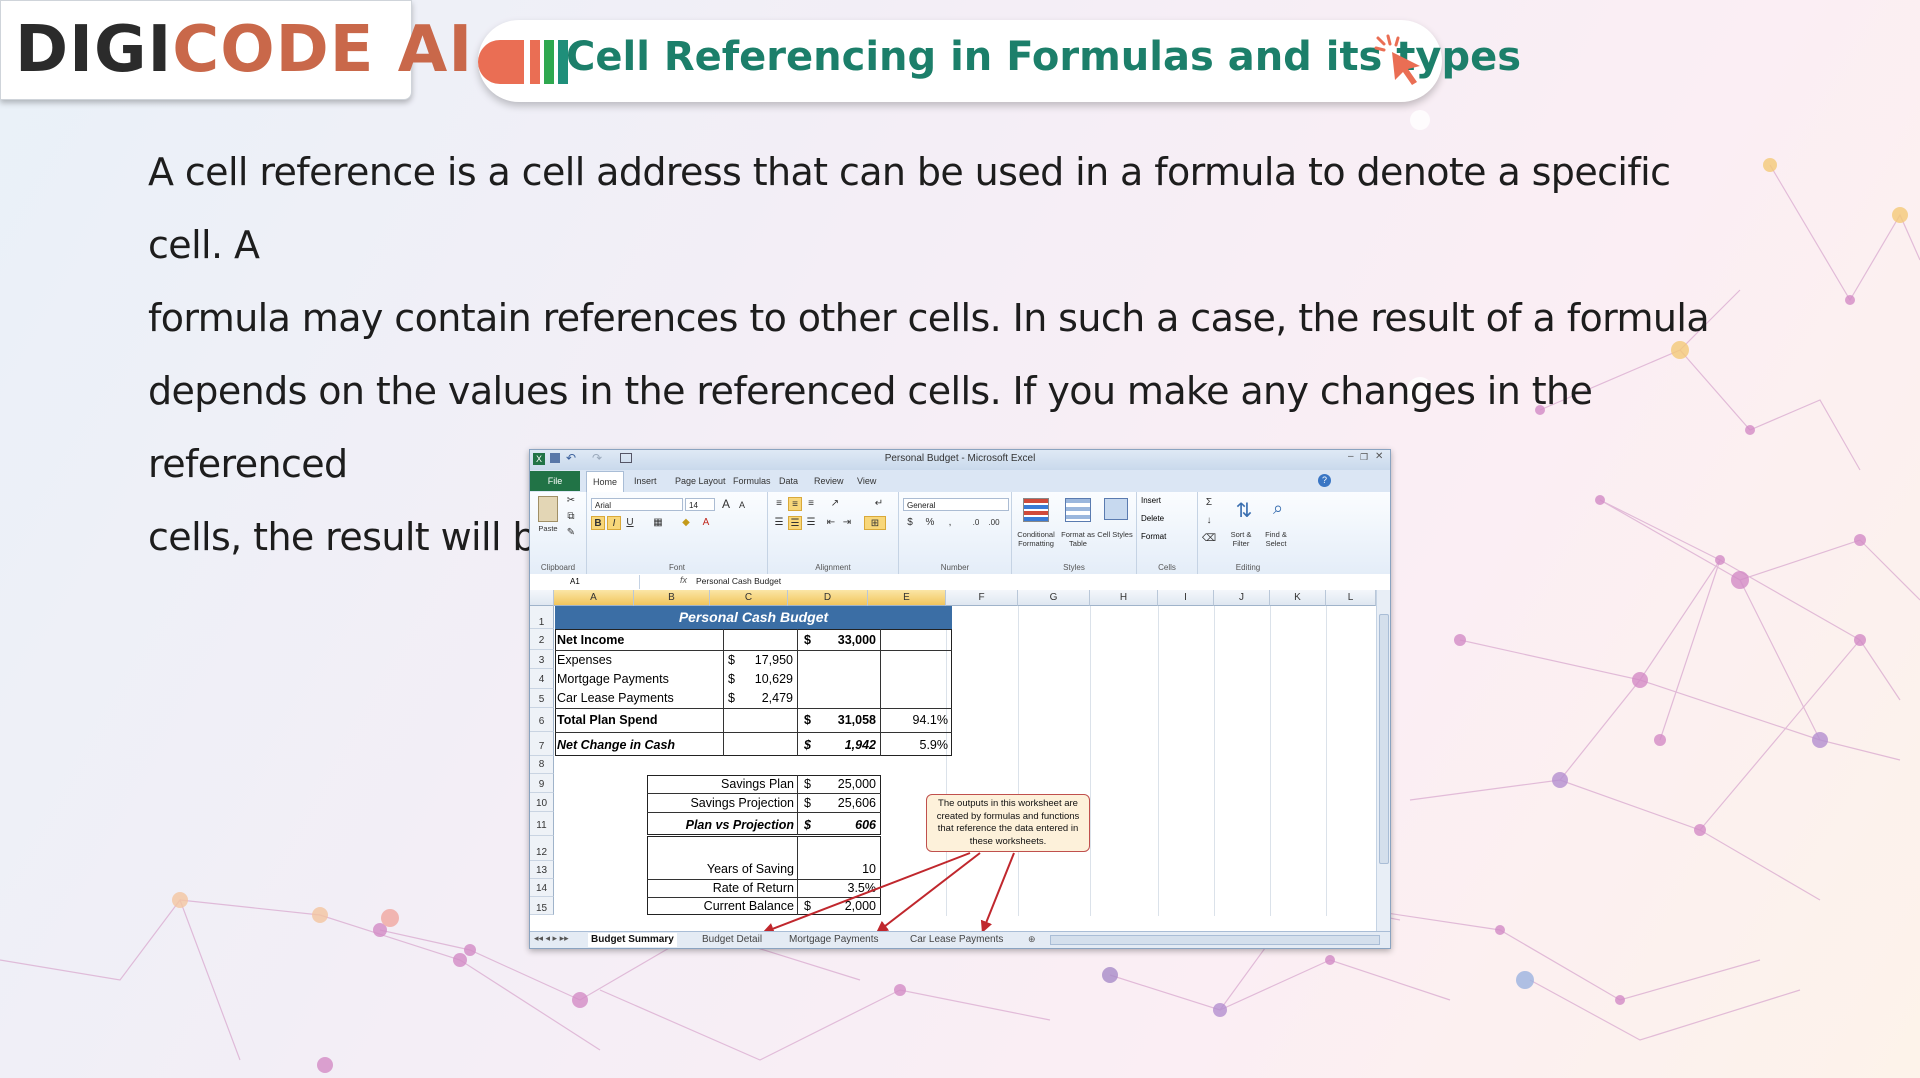 The width and height of the screenshot is (1920, 1078). What do you see at coordinates (542, 802) in the screenshot?
I see `row-header: 10` at bounding box center [542, 802].